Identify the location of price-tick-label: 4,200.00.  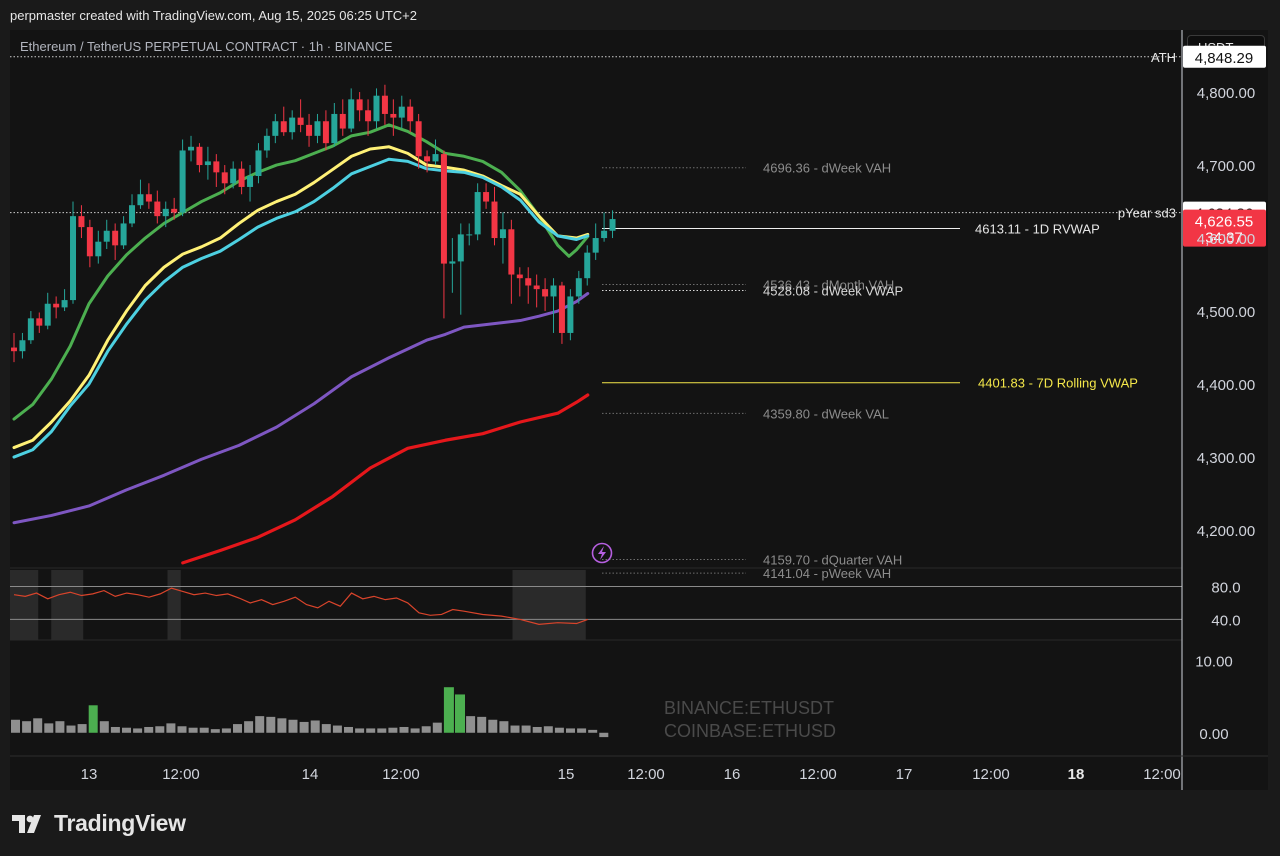
(1226, 531).